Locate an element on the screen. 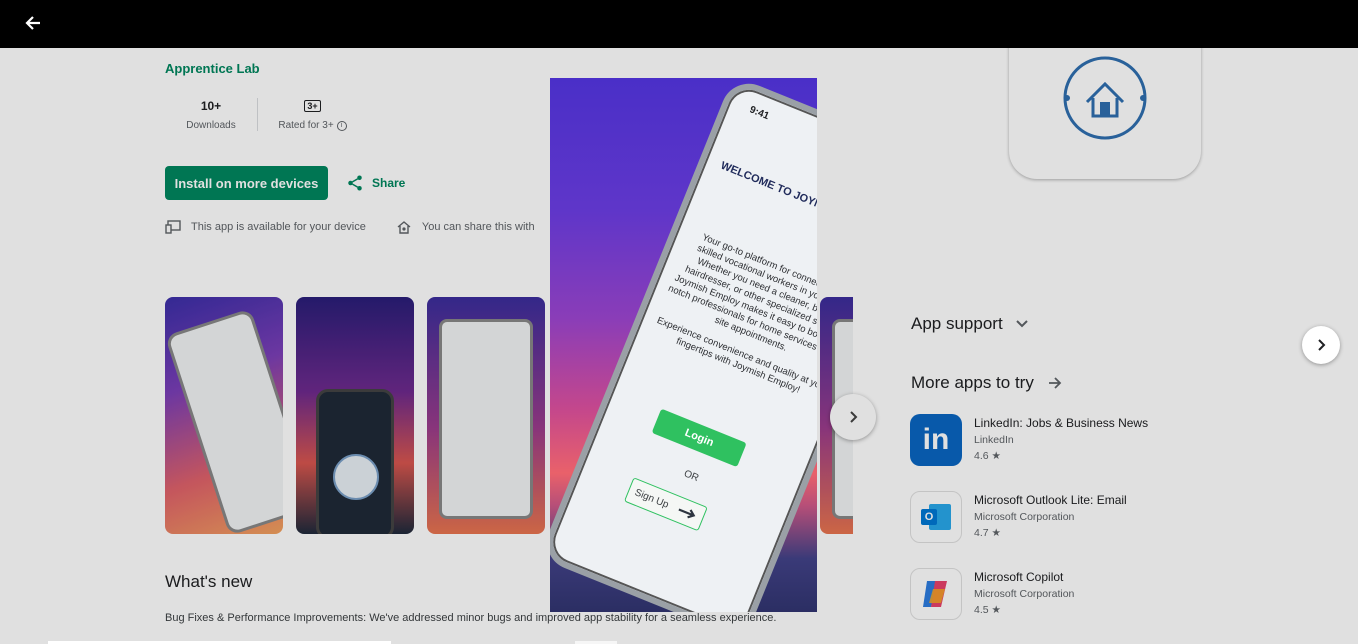  arrow-right-icon is located at coordinates (687, 513).